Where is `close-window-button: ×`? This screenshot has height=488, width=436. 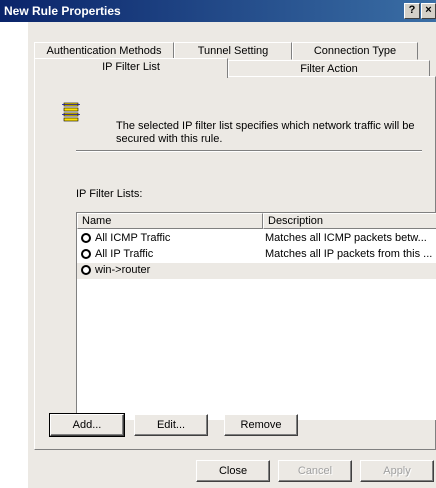 close-window-button: × is located at coordinates (428, 11).